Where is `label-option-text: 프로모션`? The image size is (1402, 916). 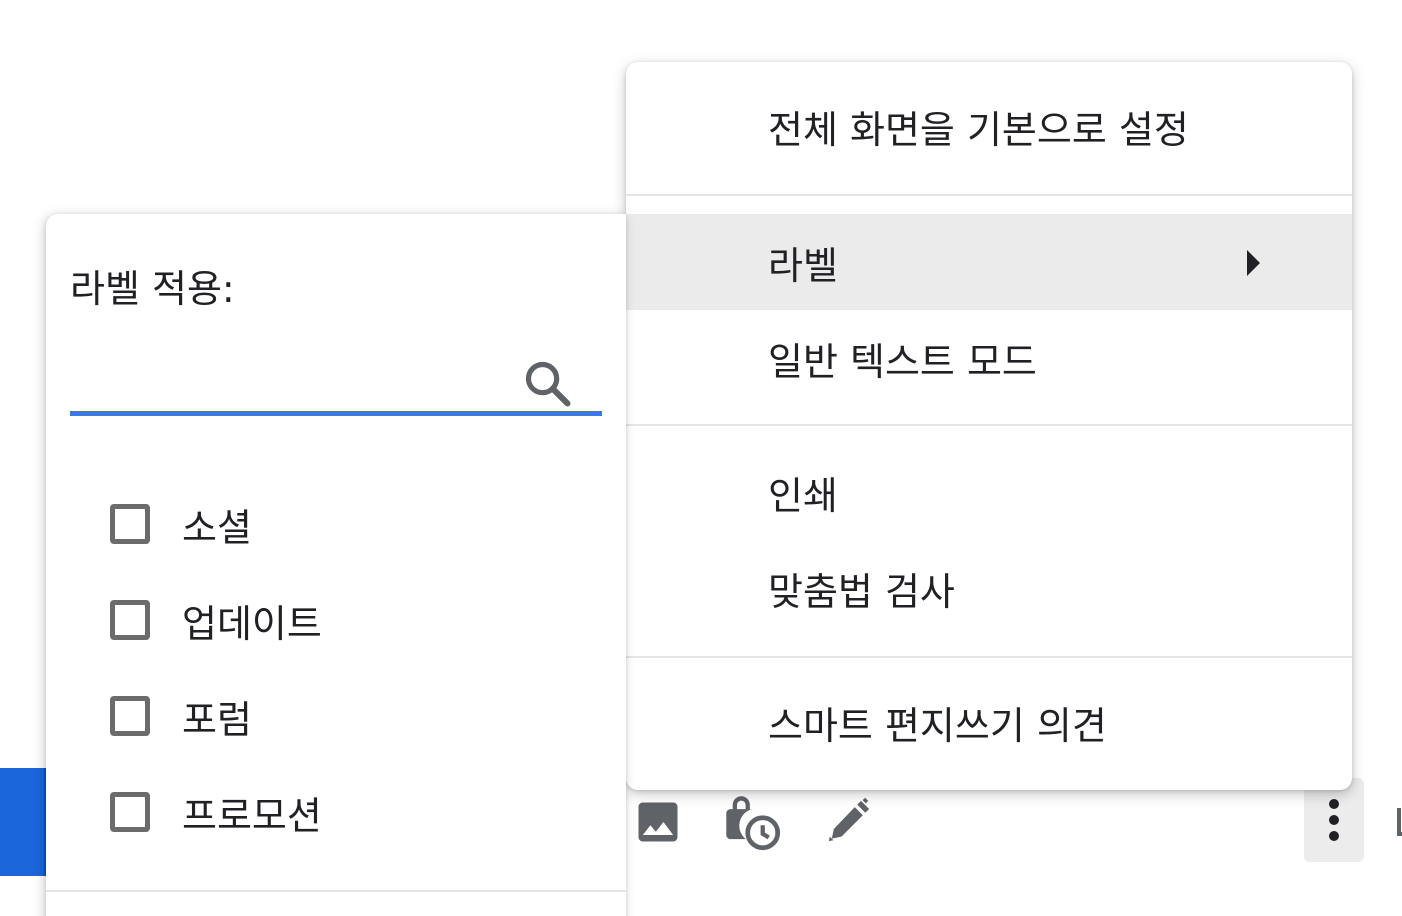 label-option-text: 프로모션 is located at coordinates (252, 815).